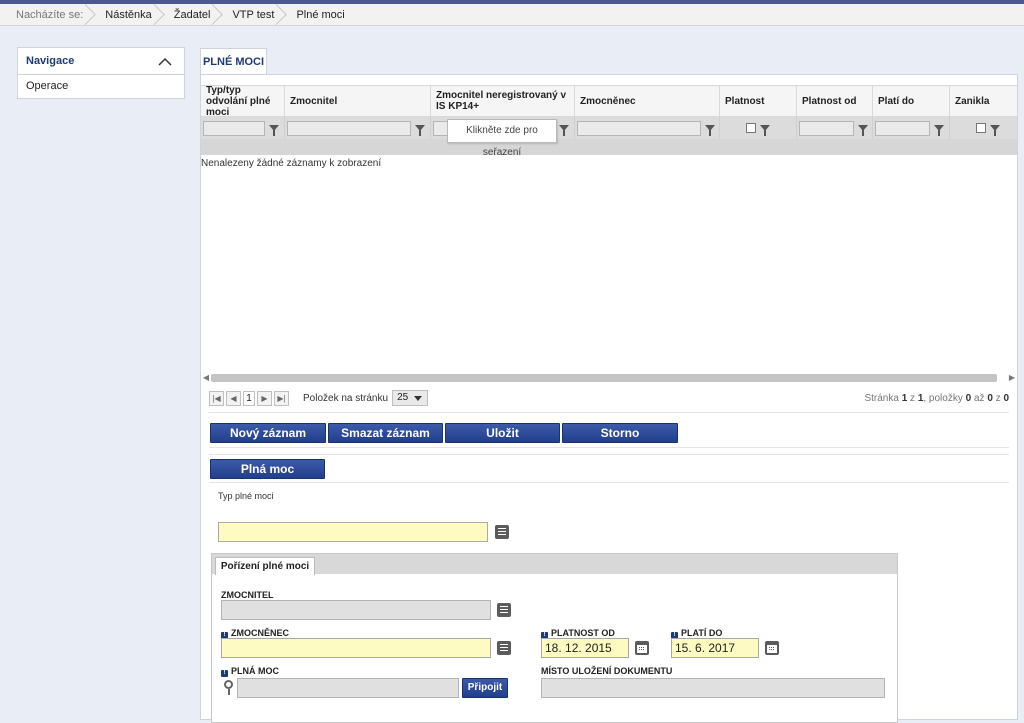 Image resolution: width=1024 pixels, height=723 pixels. Describe the element at coordinates (48, 15) in the screenshot. I see `breadcrumb-prefix: Nacházíte se:` at that location.